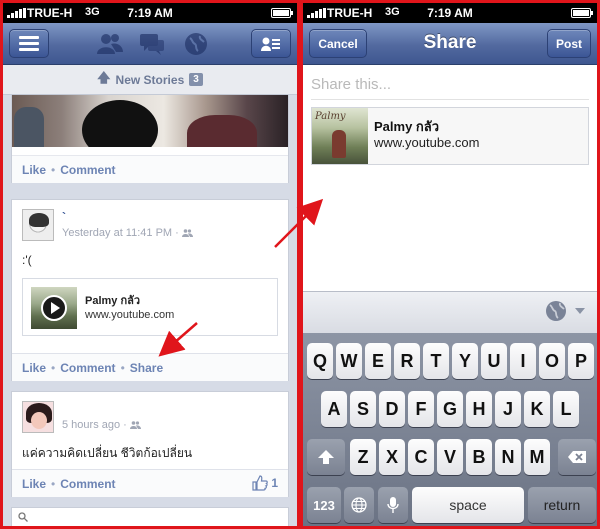 Image resolution: width=600 pixels, height=529 pixels. What do you see at coordinates (421, 457) in the screenshot?
I see `key-c: C` at bounding box center [421, 457].